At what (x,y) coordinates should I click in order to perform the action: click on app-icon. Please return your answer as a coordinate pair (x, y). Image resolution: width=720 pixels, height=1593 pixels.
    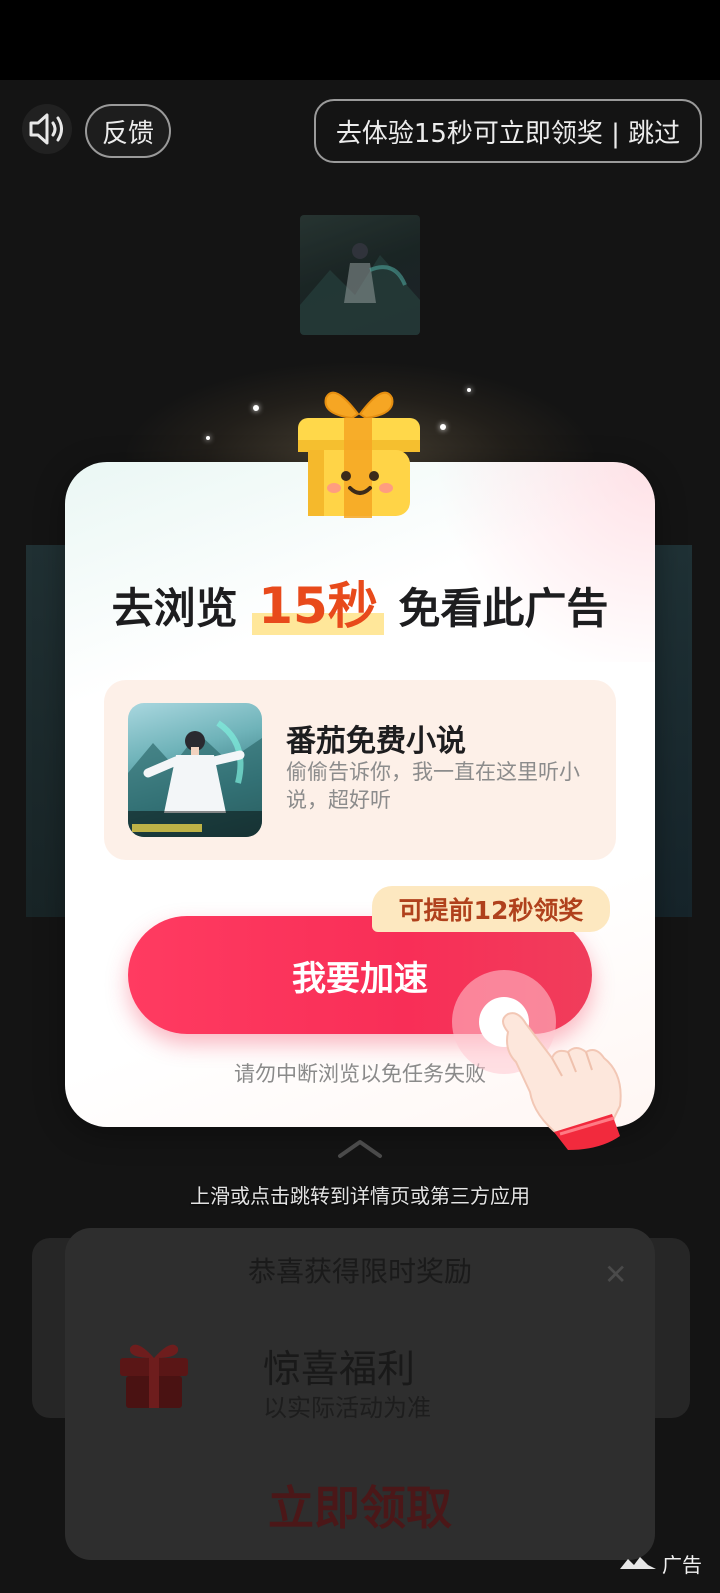
    Looking at the image, I should click on (195, 770).